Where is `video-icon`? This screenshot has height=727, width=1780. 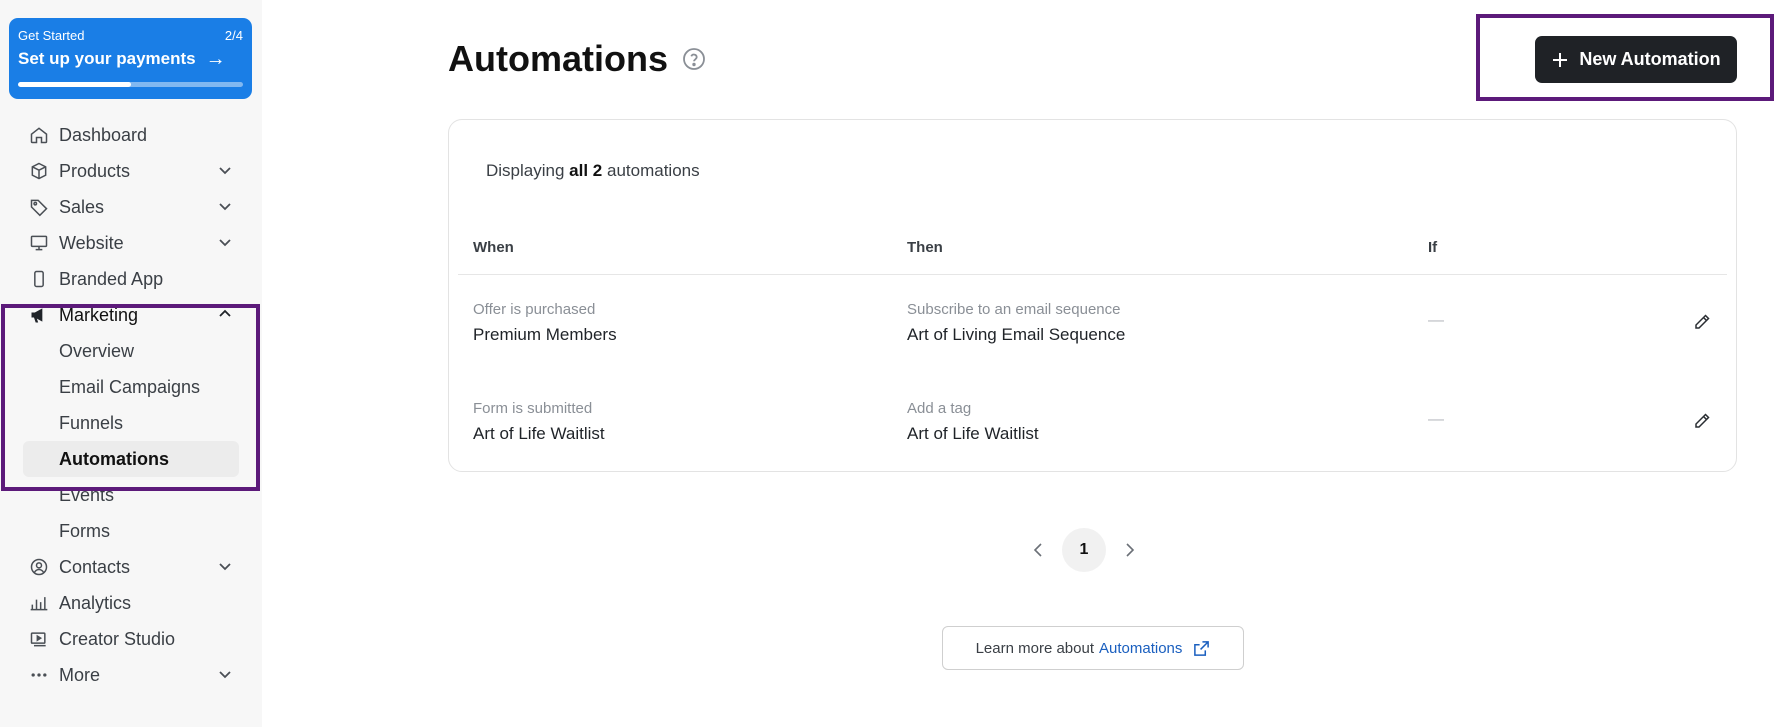
video-icon is located at coordinates (39, 639).